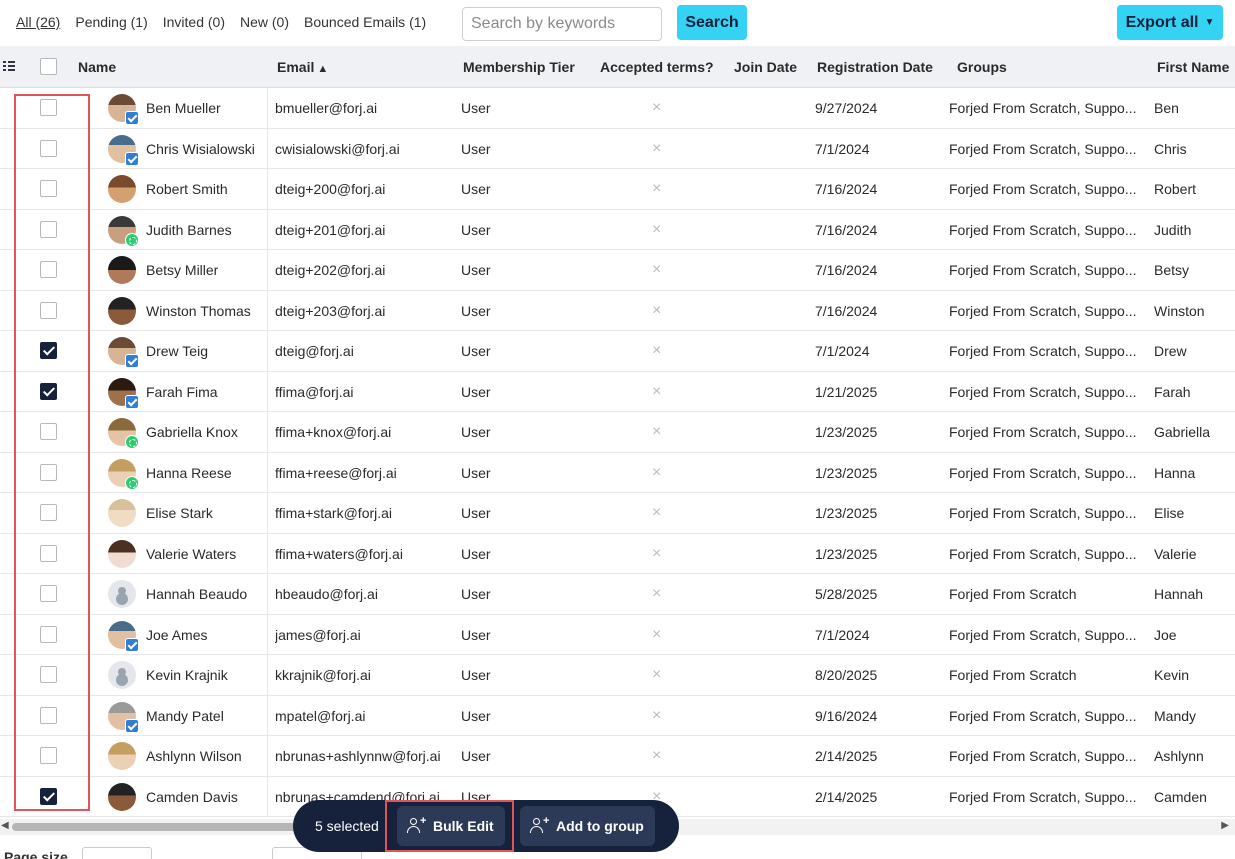  What do you see at coordinates (207, 594) in the screenshot?
I see `cell-name: Hannah Beaudo` at bounding box center [207, 594].